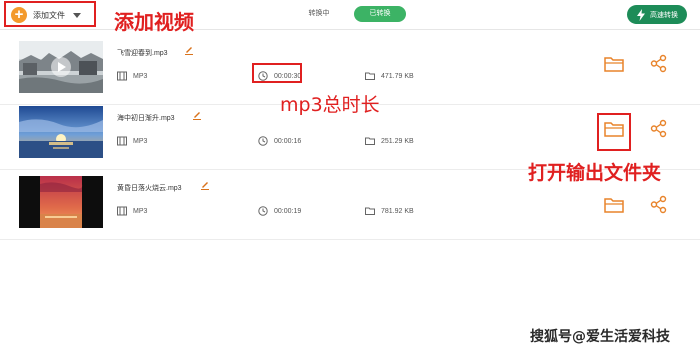  Describe the element at coordinates (50, 14) in the screenshot. I see `add-file-highlight` at that location.